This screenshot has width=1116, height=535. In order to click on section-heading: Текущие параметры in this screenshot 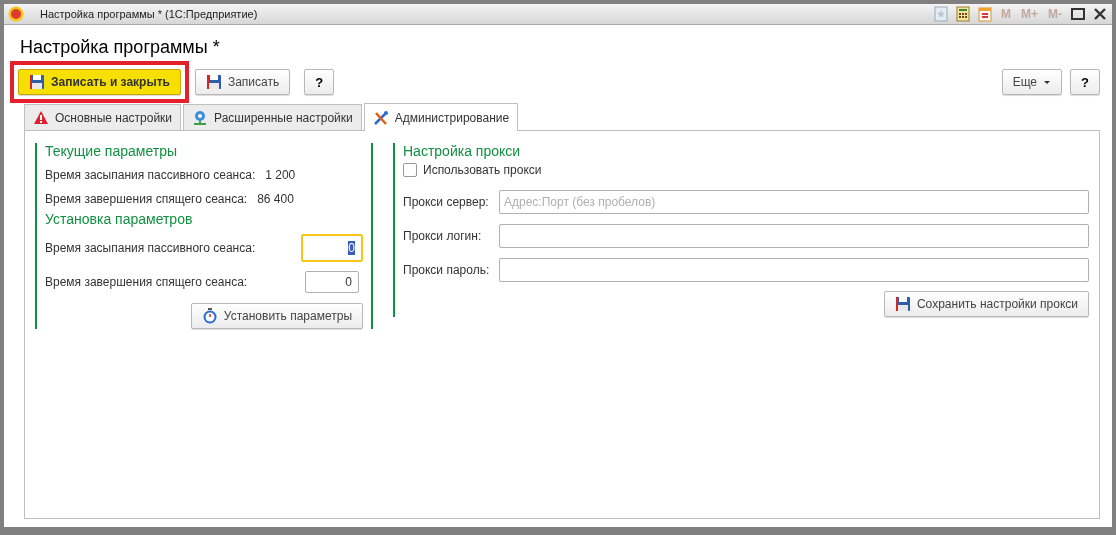, I will do `click(111, 151)`.